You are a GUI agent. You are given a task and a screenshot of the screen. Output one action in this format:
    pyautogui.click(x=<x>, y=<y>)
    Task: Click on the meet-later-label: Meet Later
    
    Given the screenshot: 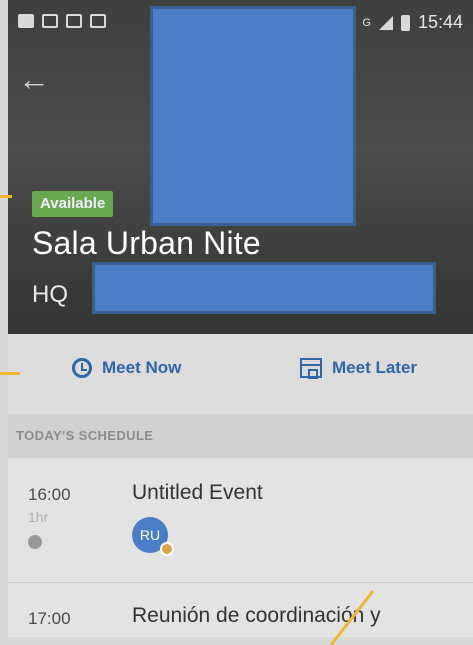 What is the action you would take?
    pyautogui.click(x=375, y=367)
    